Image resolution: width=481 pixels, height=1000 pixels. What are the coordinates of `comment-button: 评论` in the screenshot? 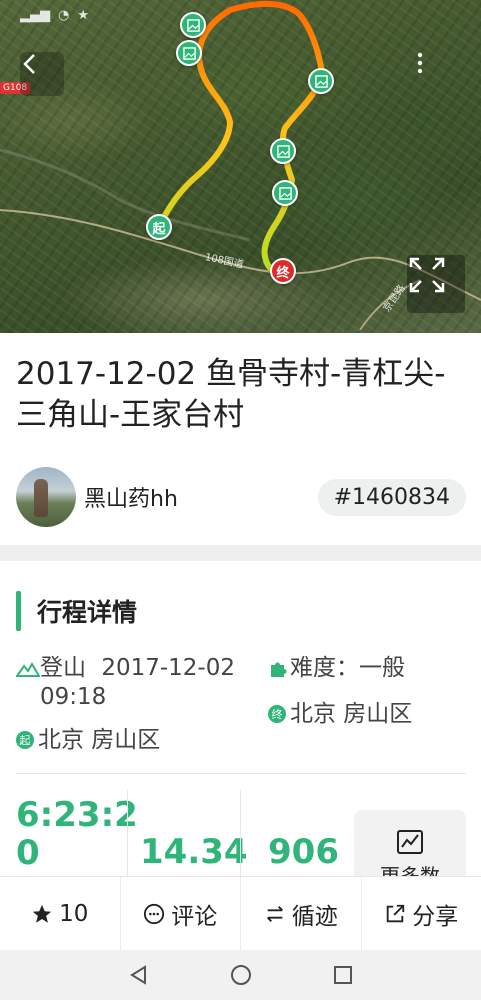 It's located at (181, 913).